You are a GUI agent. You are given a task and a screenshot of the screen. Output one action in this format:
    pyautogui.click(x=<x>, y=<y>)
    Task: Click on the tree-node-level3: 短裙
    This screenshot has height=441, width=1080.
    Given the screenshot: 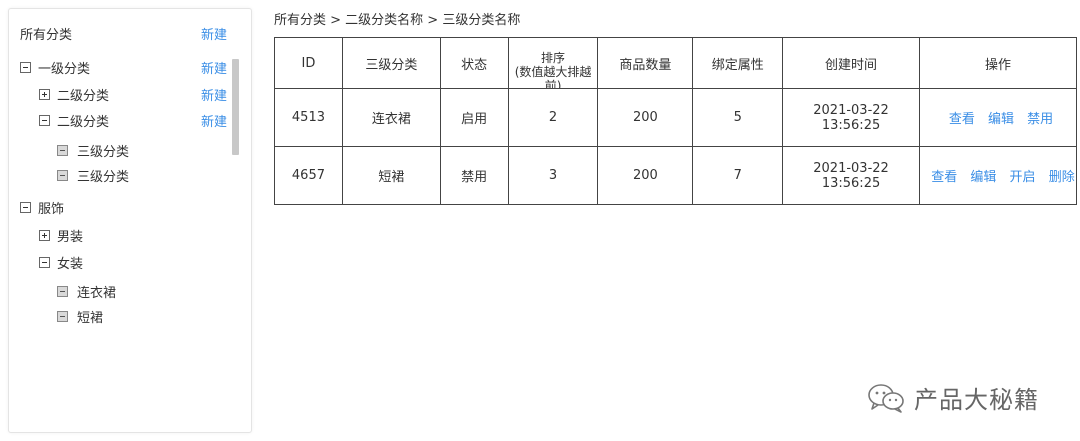 What is the action you would take?
    pyautogui.click(x=80, y=316)
    